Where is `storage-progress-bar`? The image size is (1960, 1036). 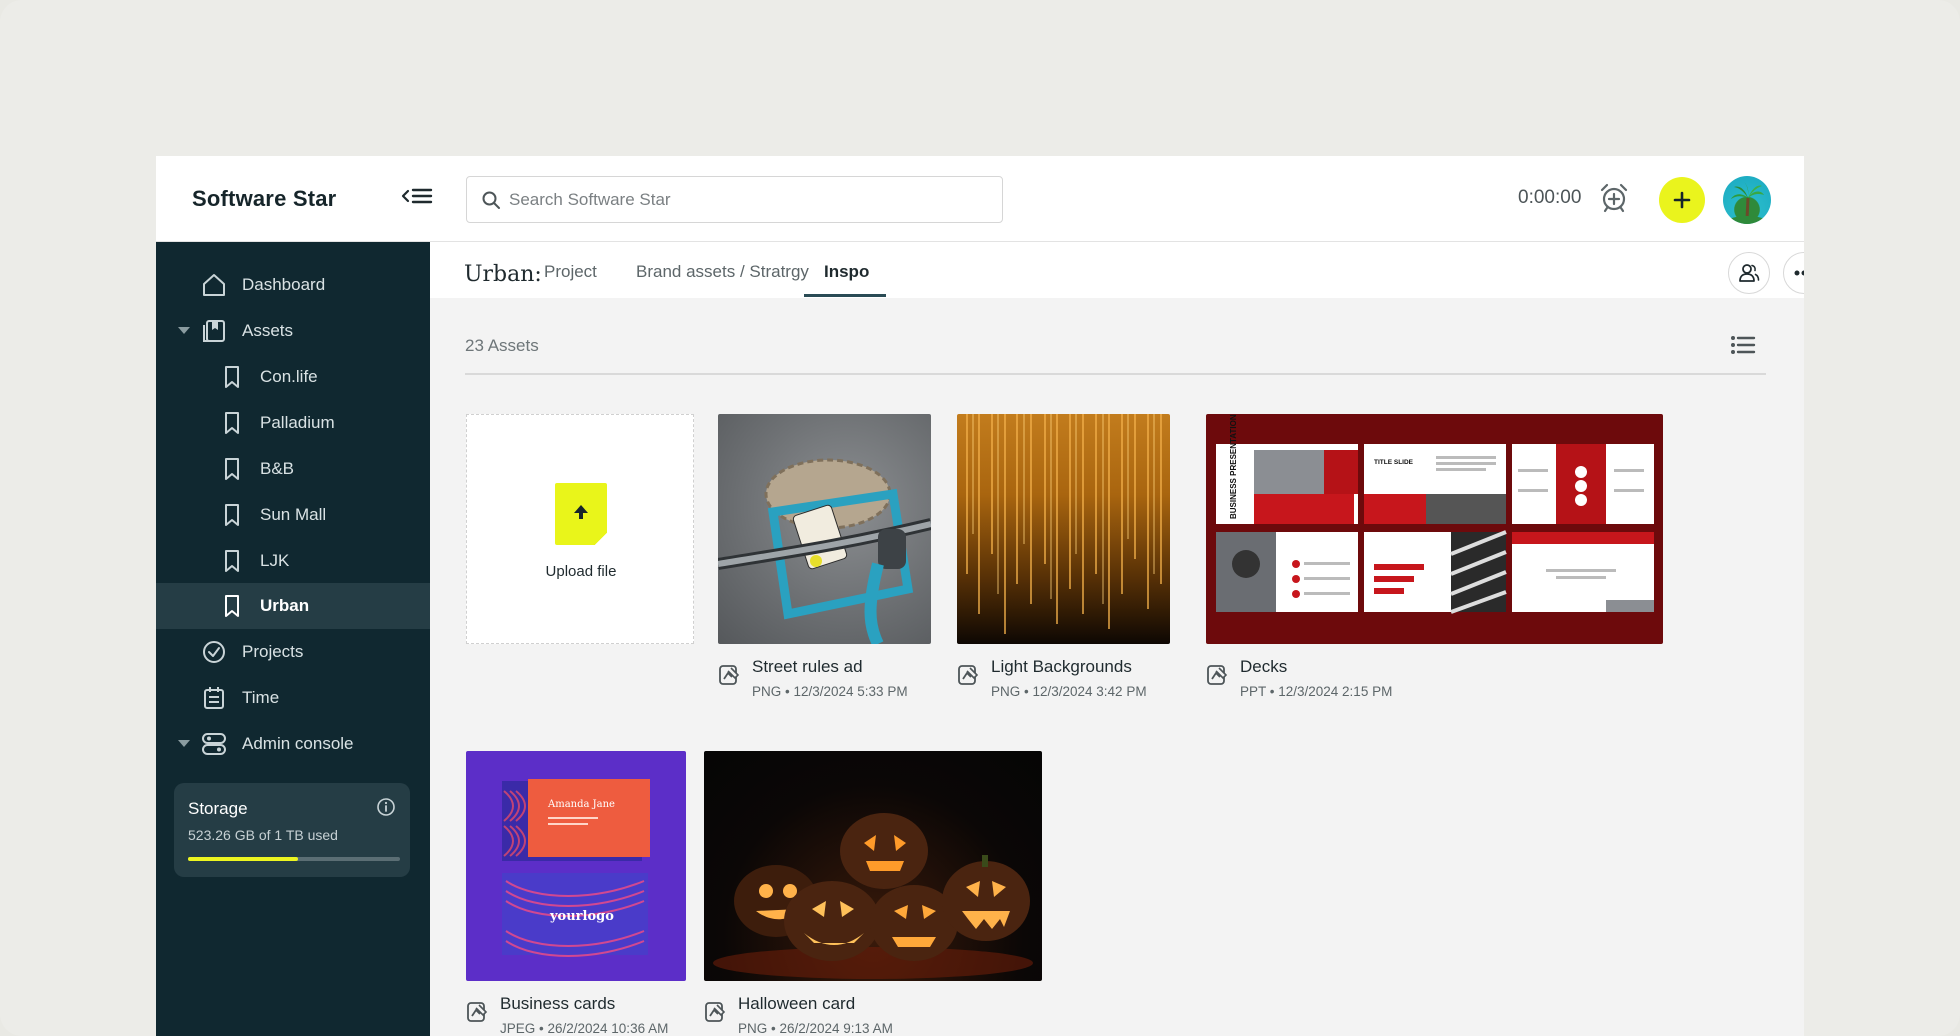 storage-progress-bar is located at coordinates (294, 859).